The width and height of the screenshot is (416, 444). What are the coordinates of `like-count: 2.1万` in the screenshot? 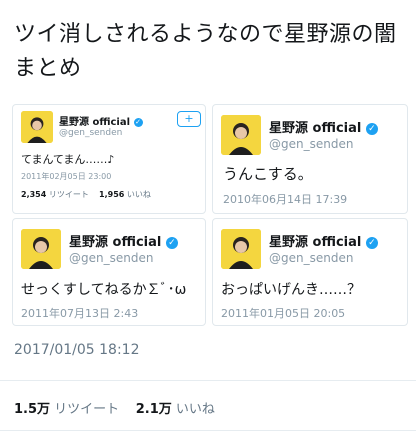 It's located at (154, 409).